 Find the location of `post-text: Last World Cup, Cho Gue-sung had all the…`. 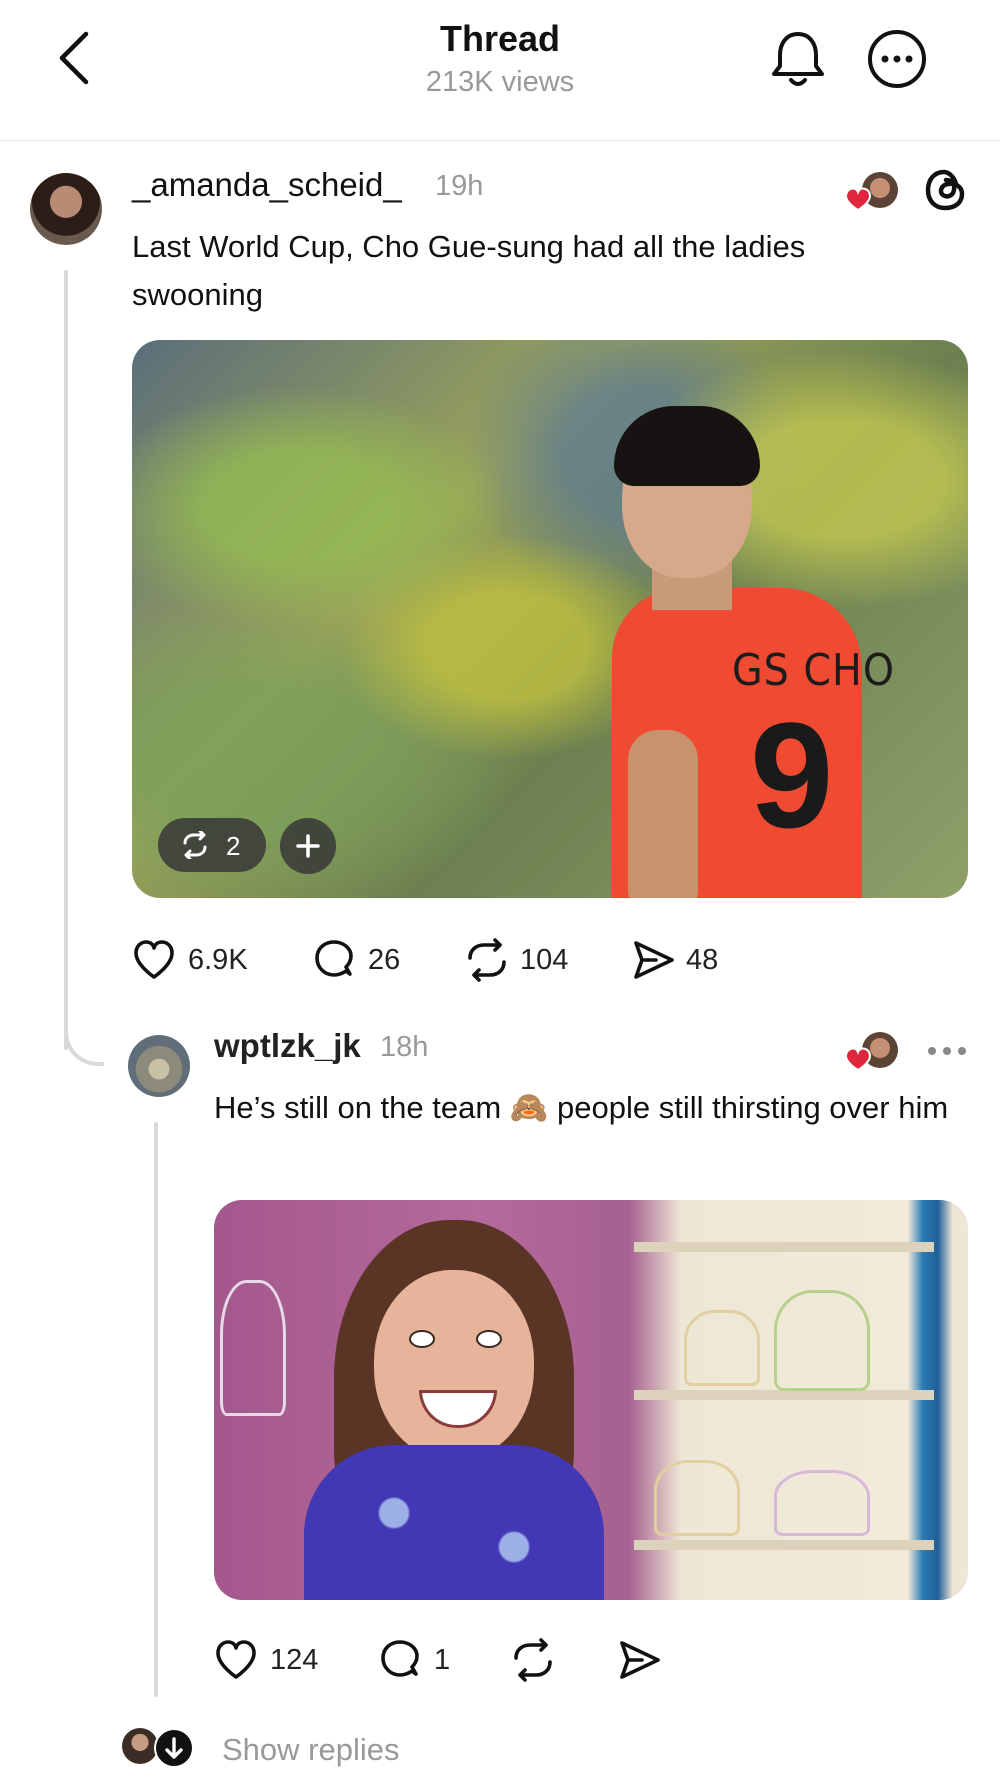

post-text: Last World Cup, Cho Gue-sung had all the… is located at coordinates (469, 270).